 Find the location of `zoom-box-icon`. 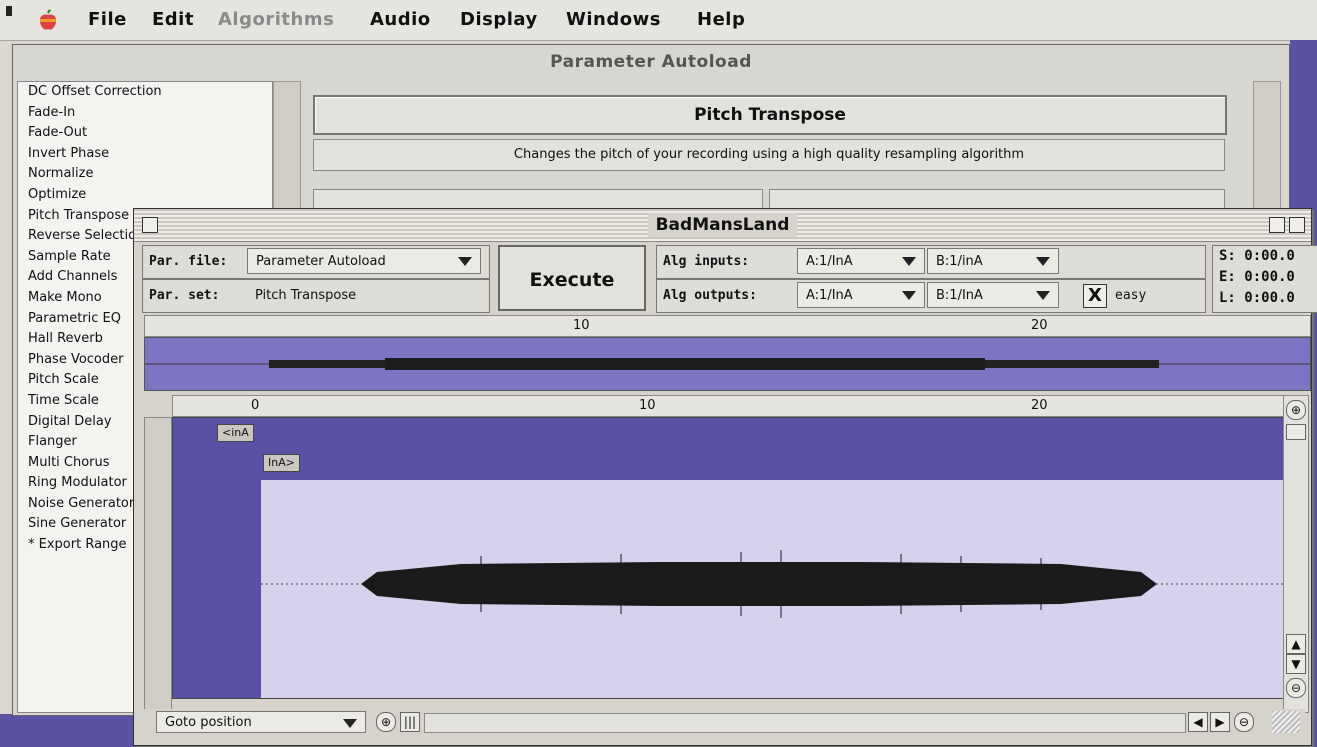

zoom-box-icon is located at coordinates (1277, 225).